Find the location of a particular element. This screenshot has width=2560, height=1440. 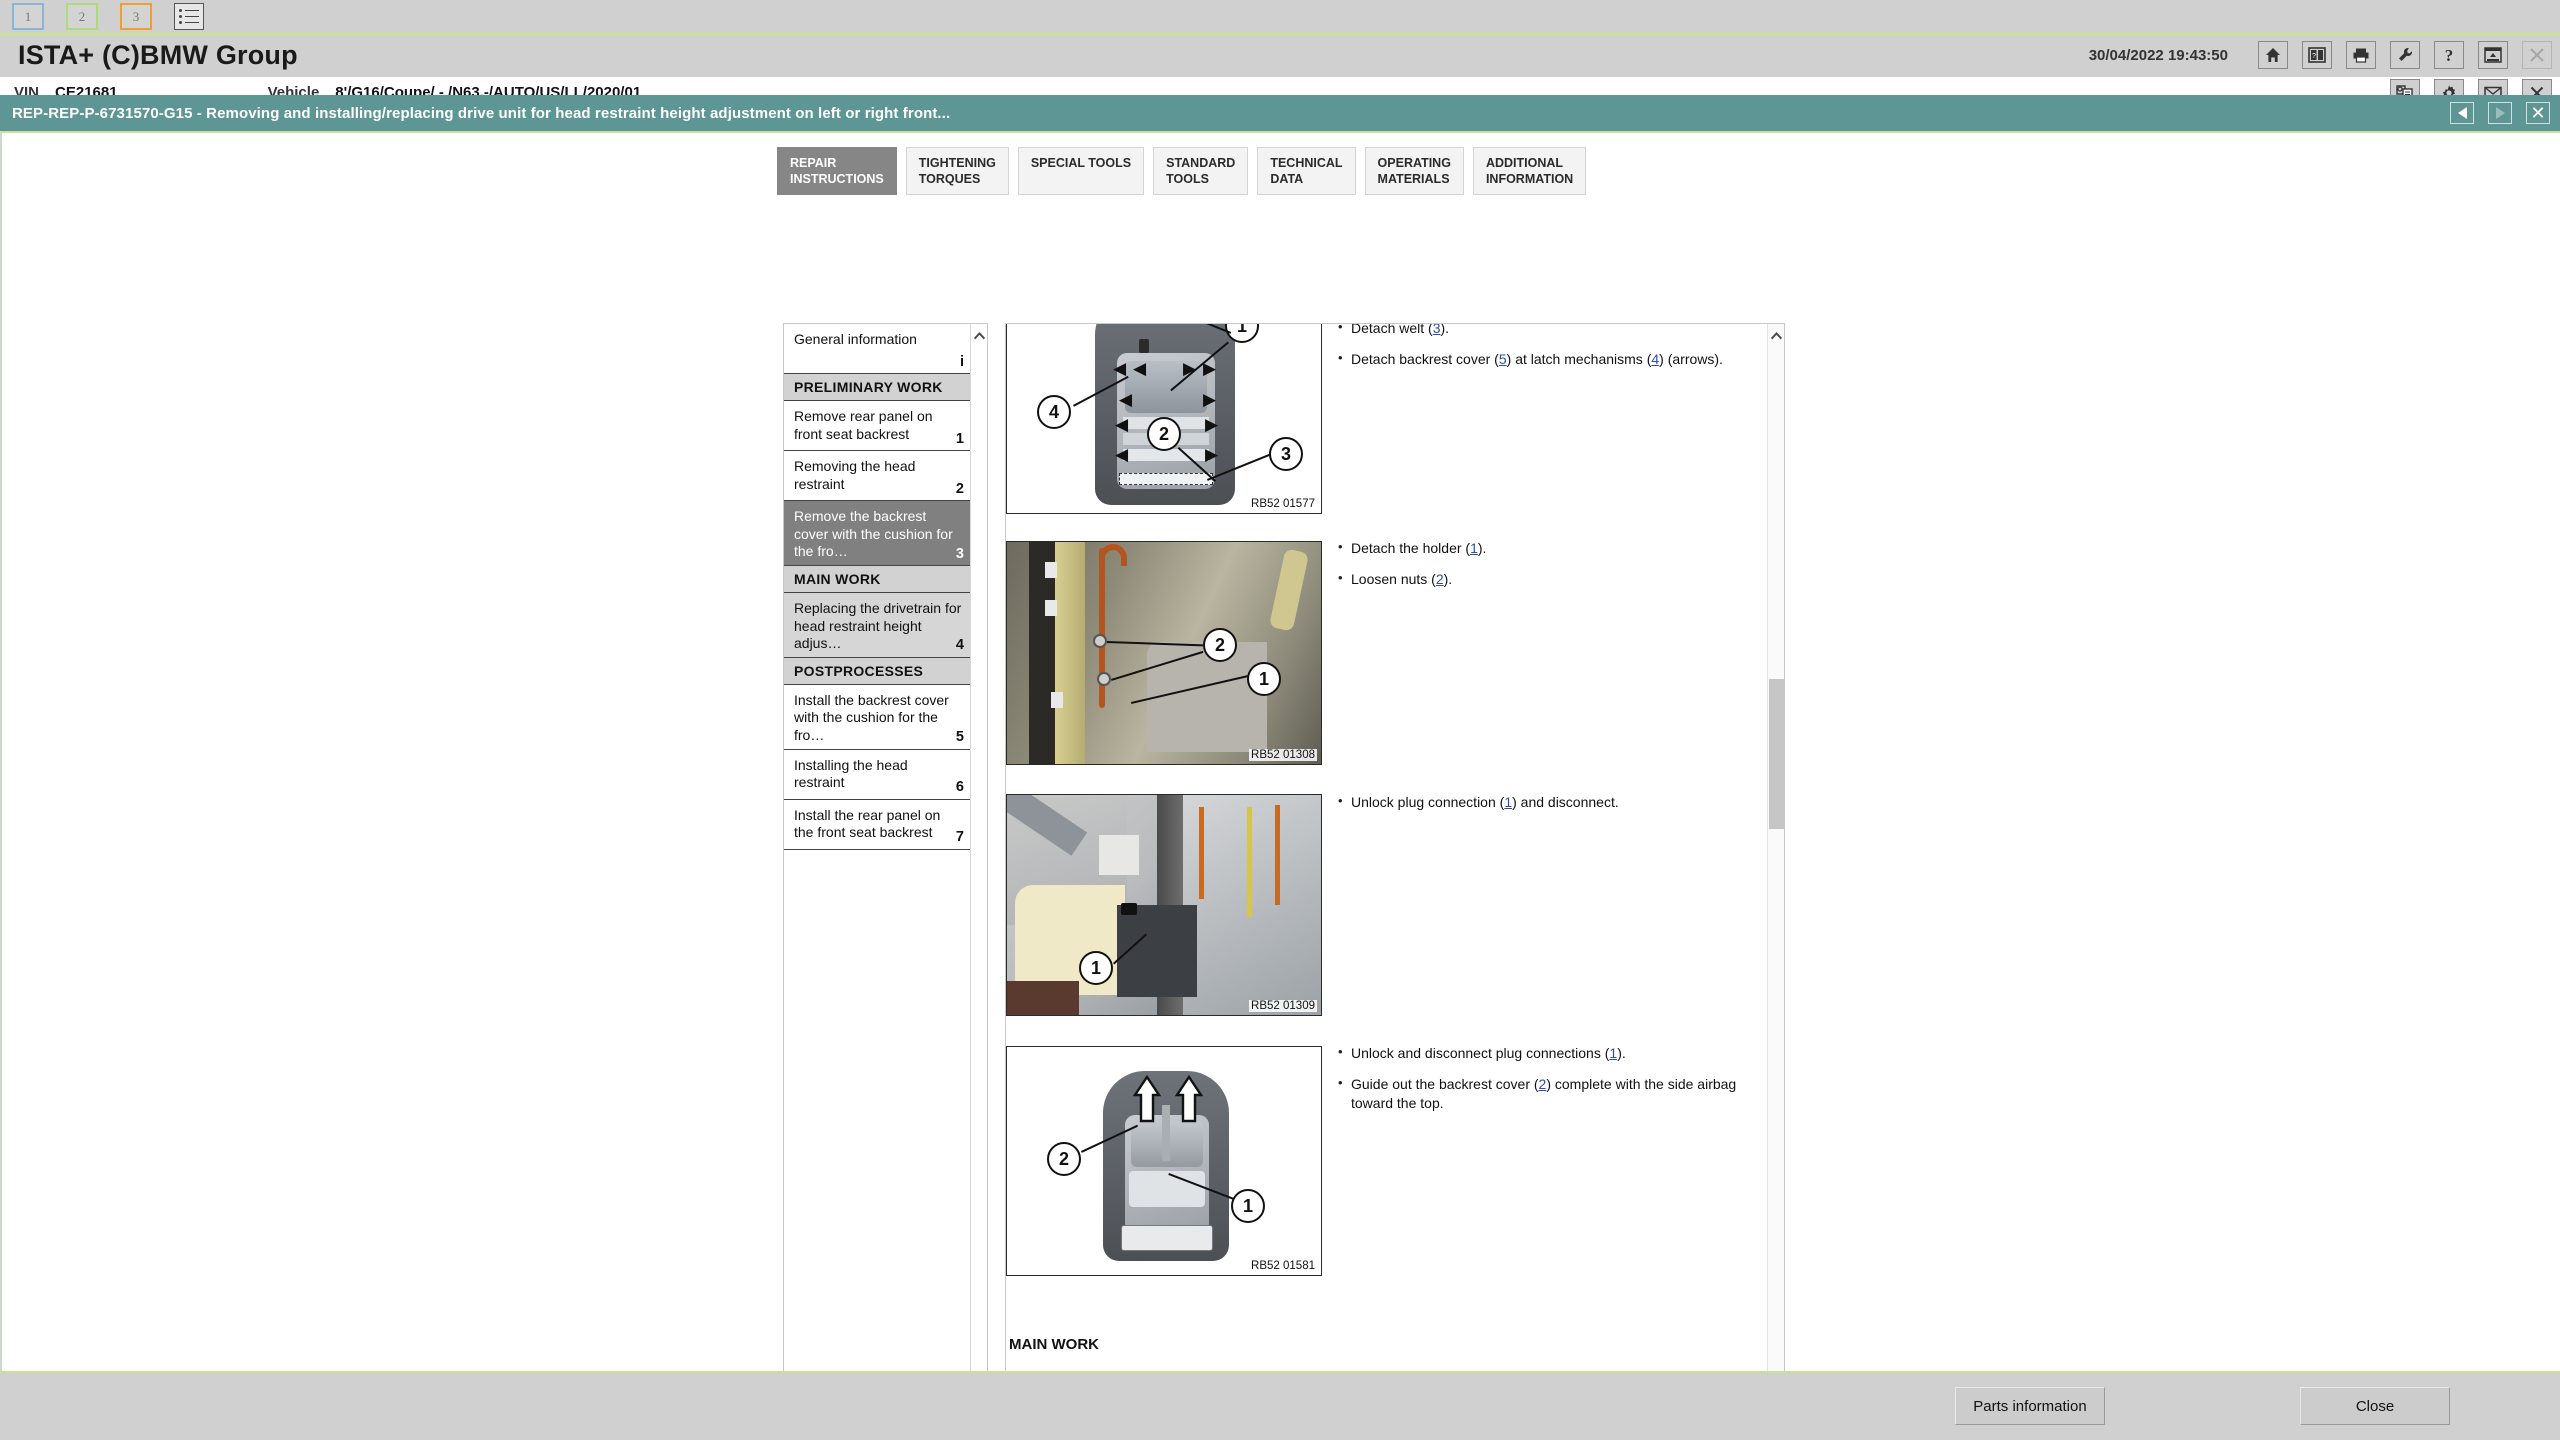

next-arrow-icon is located at coordinates (2500, 113).